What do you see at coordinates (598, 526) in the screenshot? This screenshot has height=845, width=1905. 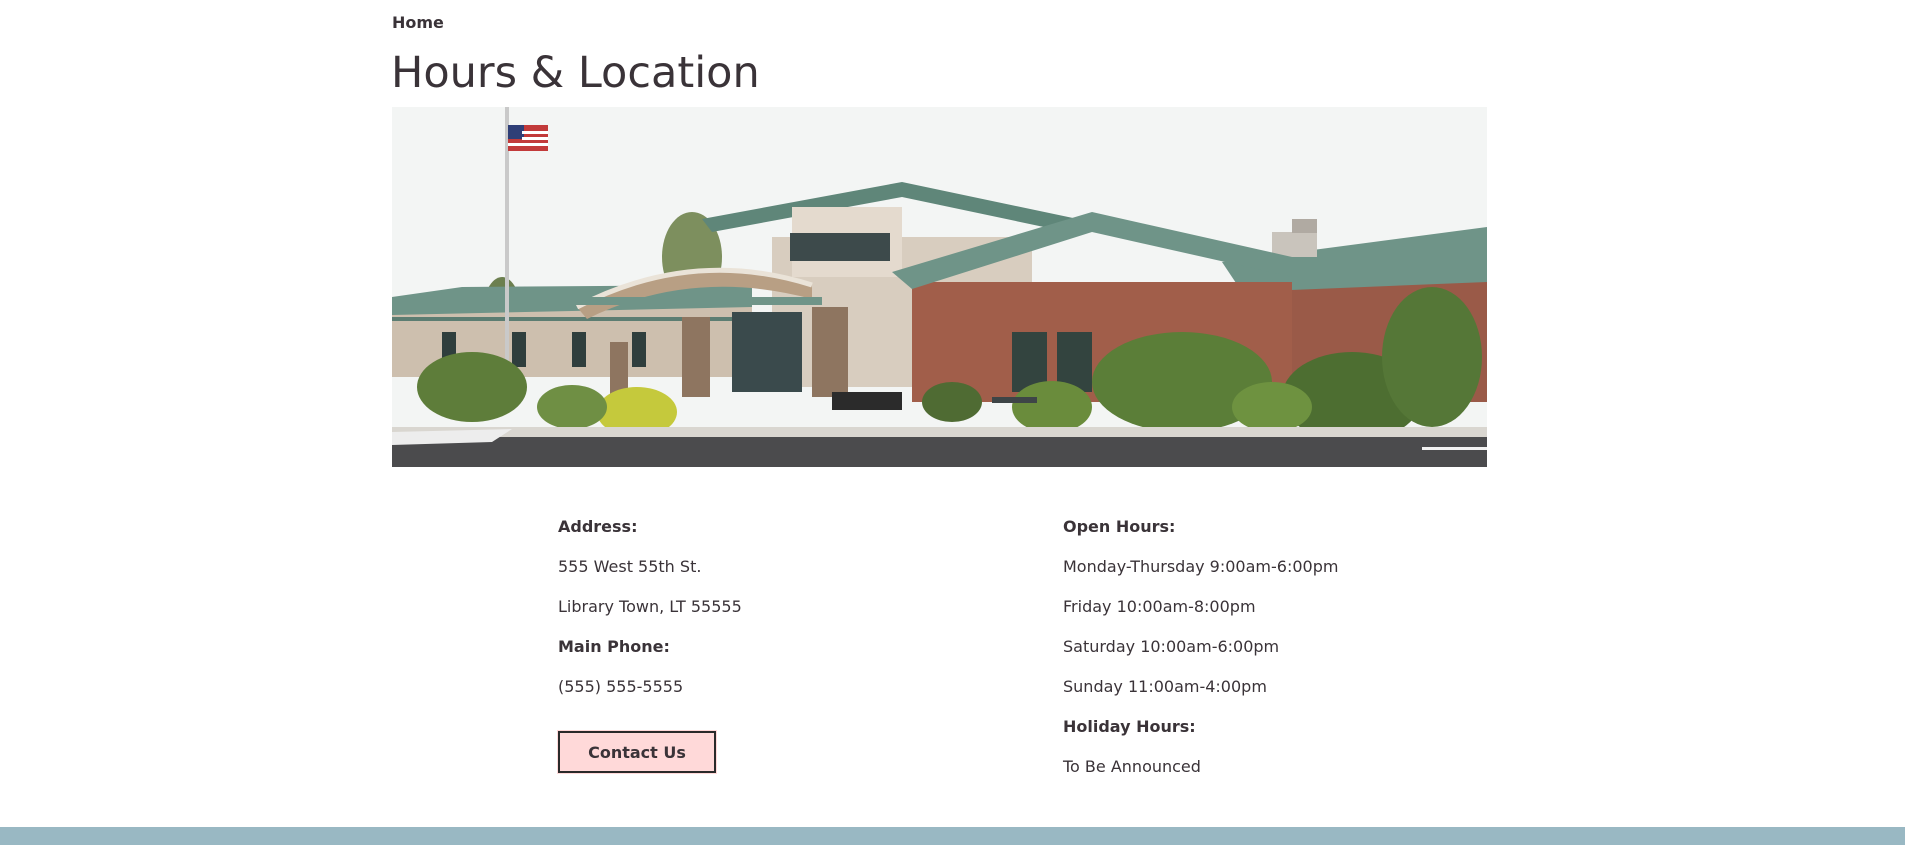 I see `address-heading: Address:` at bounding box center [598, 526].